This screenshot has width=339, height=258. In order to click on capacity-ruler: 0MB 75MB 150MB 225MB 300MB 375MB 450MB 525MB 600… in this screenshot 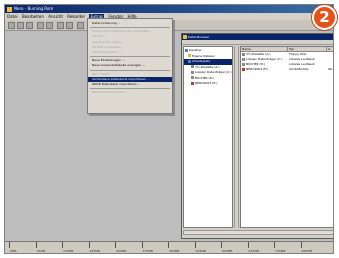, I will do `click(169, 247)`.